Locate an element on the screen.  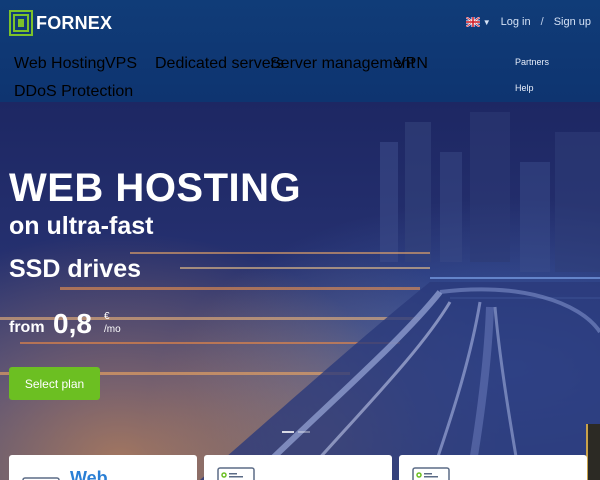
select-plan-button: Select plan is located at coordinates (54, 383).